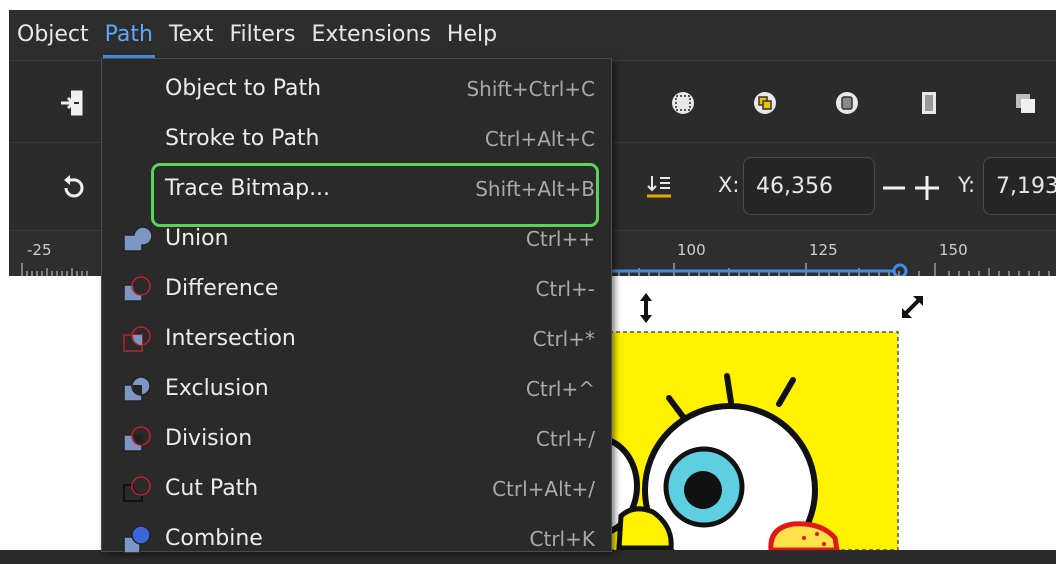  What do you see at coordinates (356, 289) in the screenshot?
I see `menu-item-difference: Difference Ctrl+-` at bounding box center [356, 289].